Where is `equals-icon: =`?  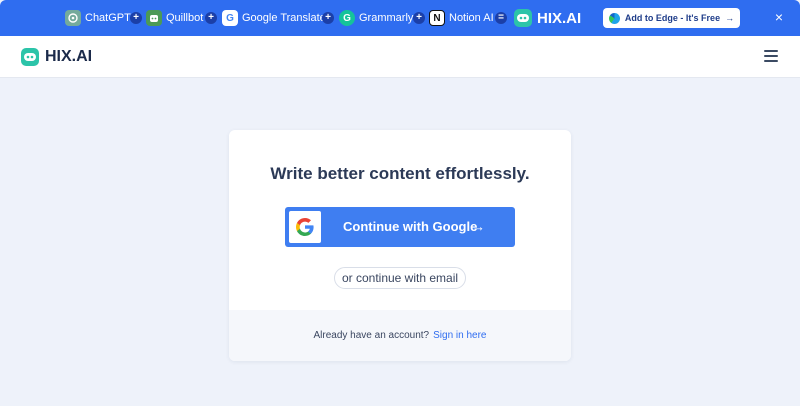 equals-icon: = is located at coordinates (501, 18).